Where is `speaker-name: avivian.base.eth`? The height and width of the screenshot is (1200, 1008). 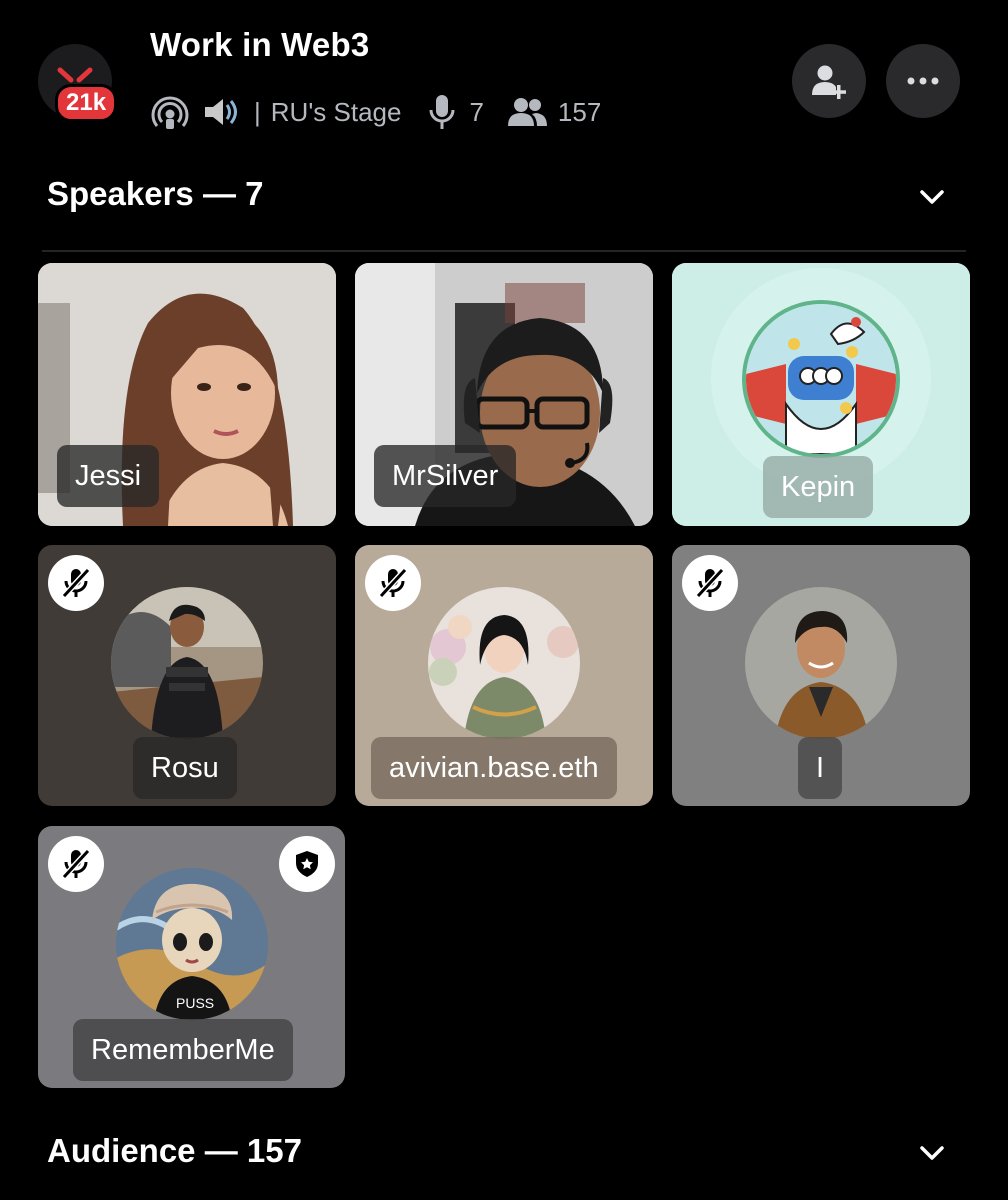 speaker-name: avivian.base.eth is located at coordinates (494, 768).